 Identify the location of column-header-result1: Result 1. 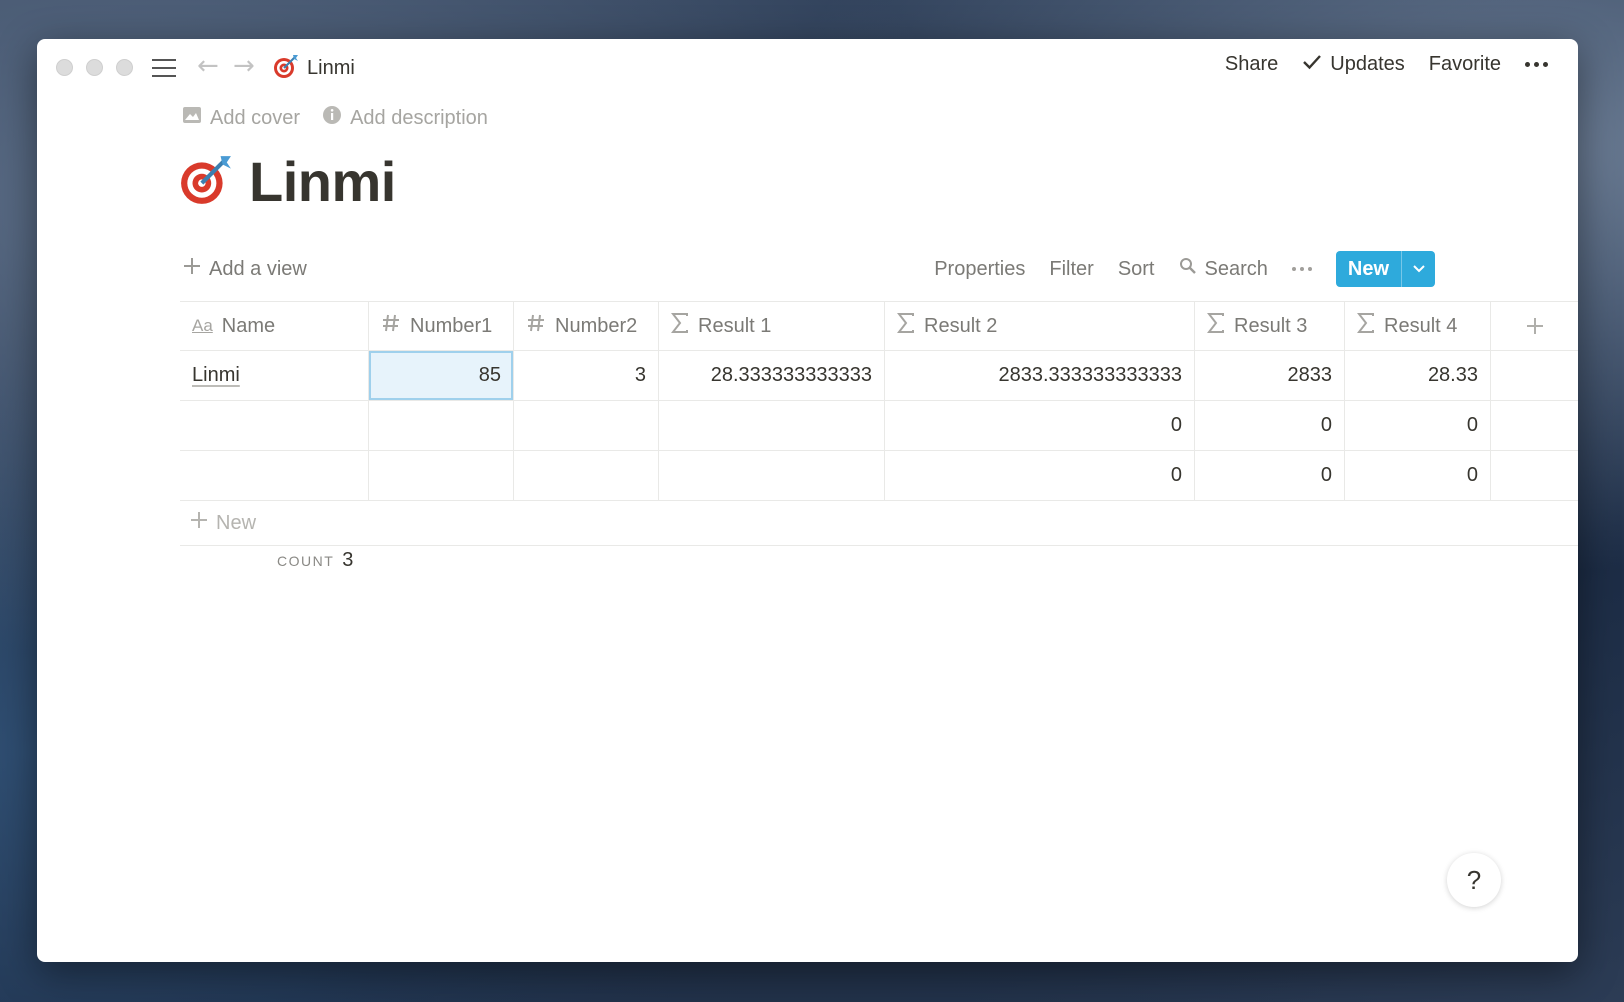
(772, 326).